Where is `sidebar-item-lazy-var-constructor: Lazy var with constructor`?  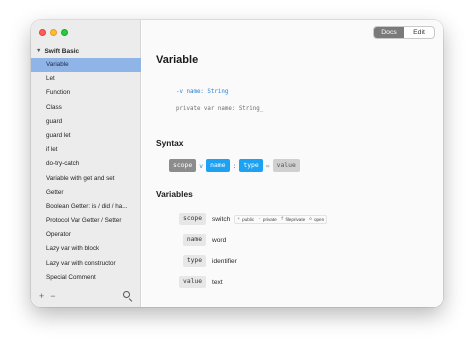
sidebar-item-lazy-var-constructor: Lazy var with constructor is located at coordinates (86, 264).